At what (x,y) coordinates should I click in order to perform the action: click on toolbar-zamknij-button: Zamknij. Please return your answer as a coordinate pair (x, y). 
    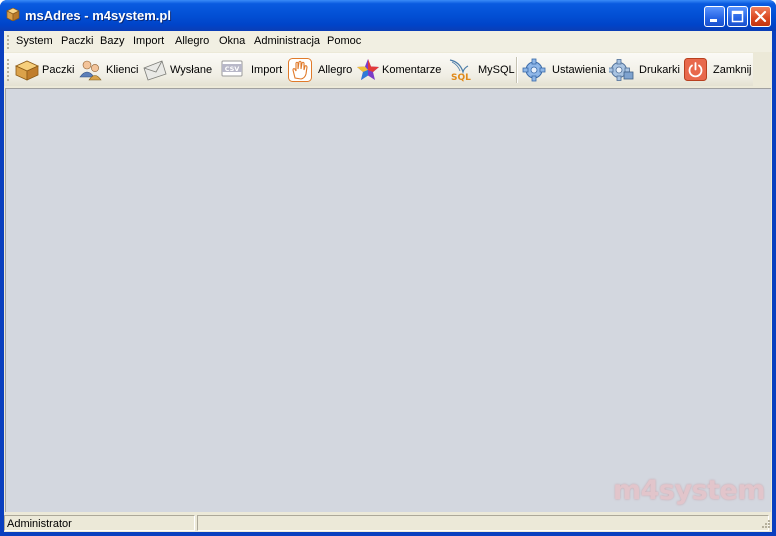
    Looking at the image, I should click on (718, 70).